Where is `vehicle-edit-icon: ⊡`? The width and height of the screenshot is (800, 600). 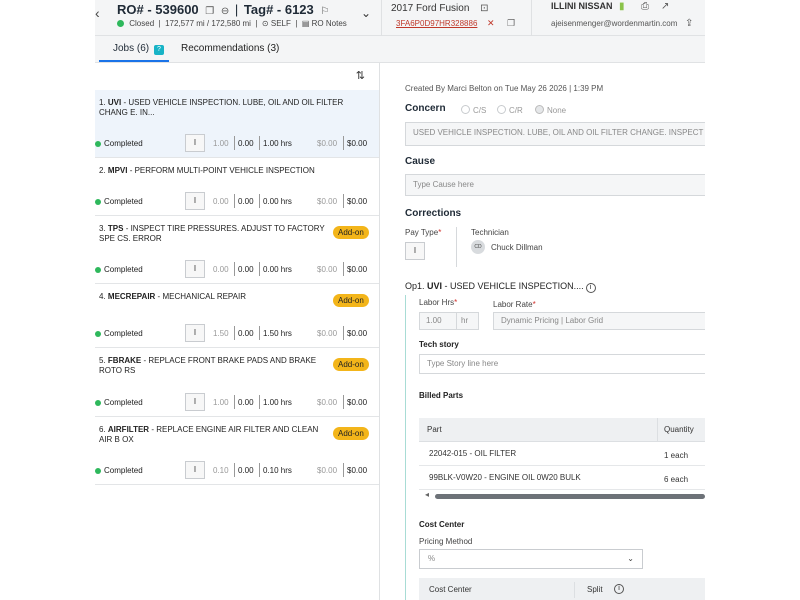 vehicle-edit-icon: ⊡ is located at coordinates (484, 8).